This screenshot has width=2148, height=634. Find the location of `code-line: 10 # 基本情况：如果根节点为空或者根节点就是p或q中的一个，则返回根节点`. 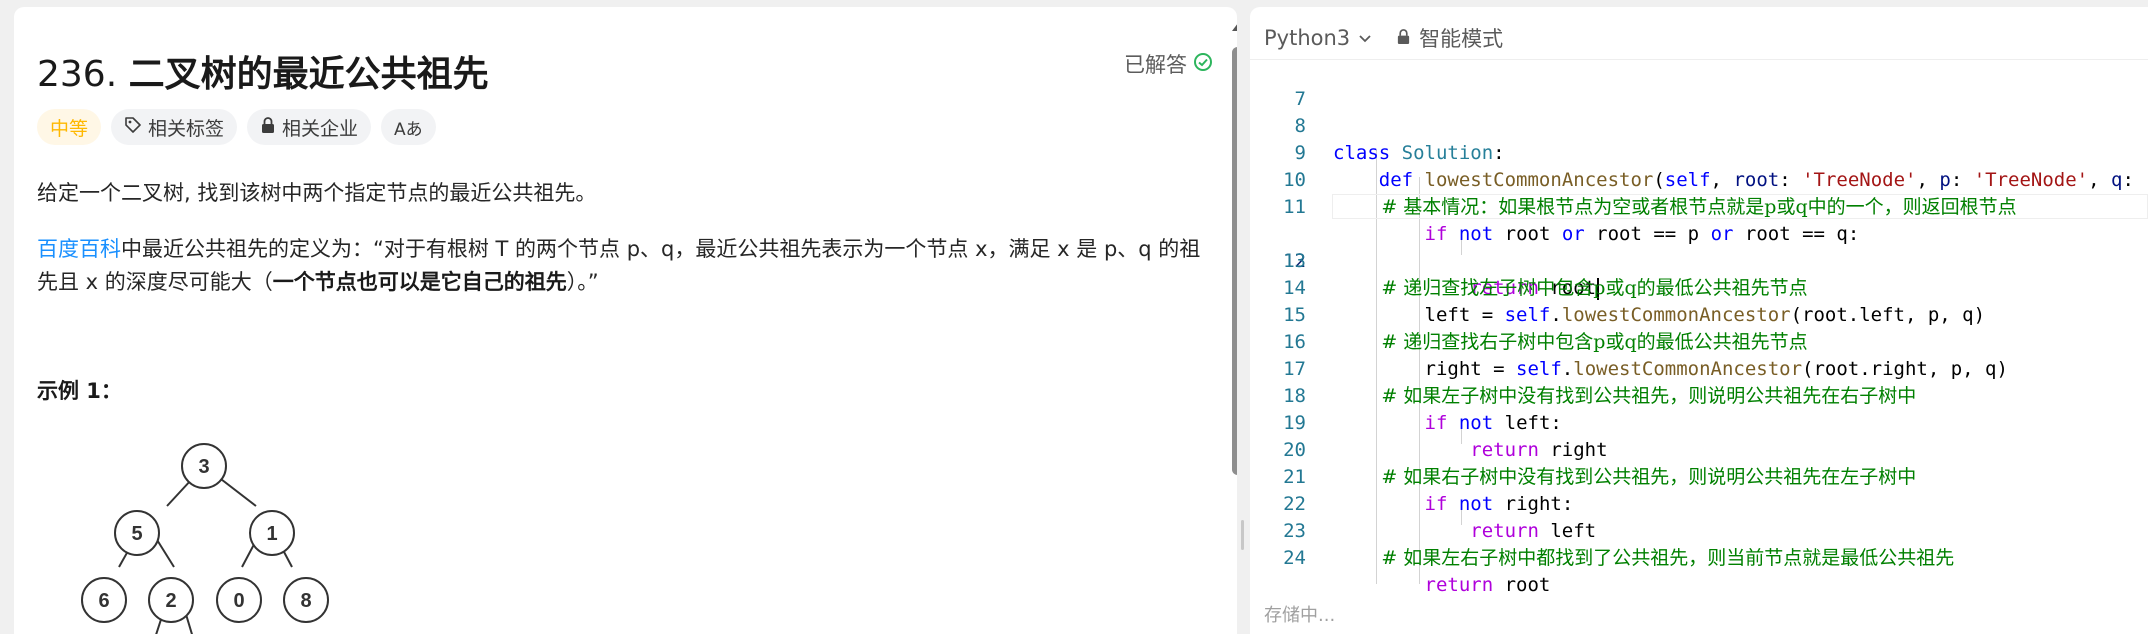

code-line: 10 # 基本情况：如果根节点为空或者根节点就是p或q中的一个，则返回根节点 is located at coordinates (1699, 179).